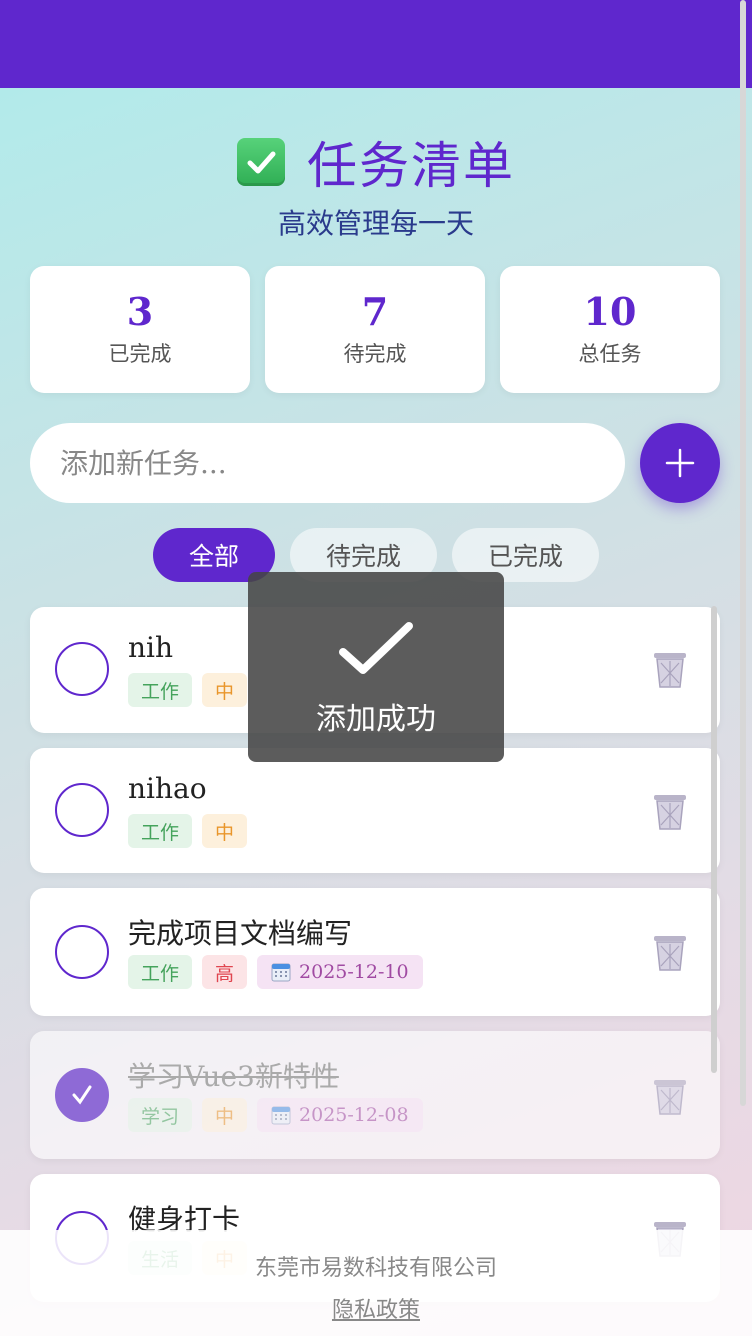  I want to click on task-priority-tag: 高, so click(225, 972).